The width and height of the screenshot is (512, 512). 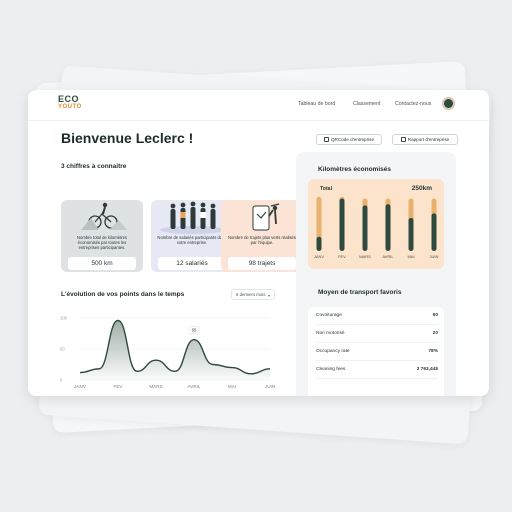 I want to click on transport-title: Moyen de transport favoris, so click(x=360, y=292).